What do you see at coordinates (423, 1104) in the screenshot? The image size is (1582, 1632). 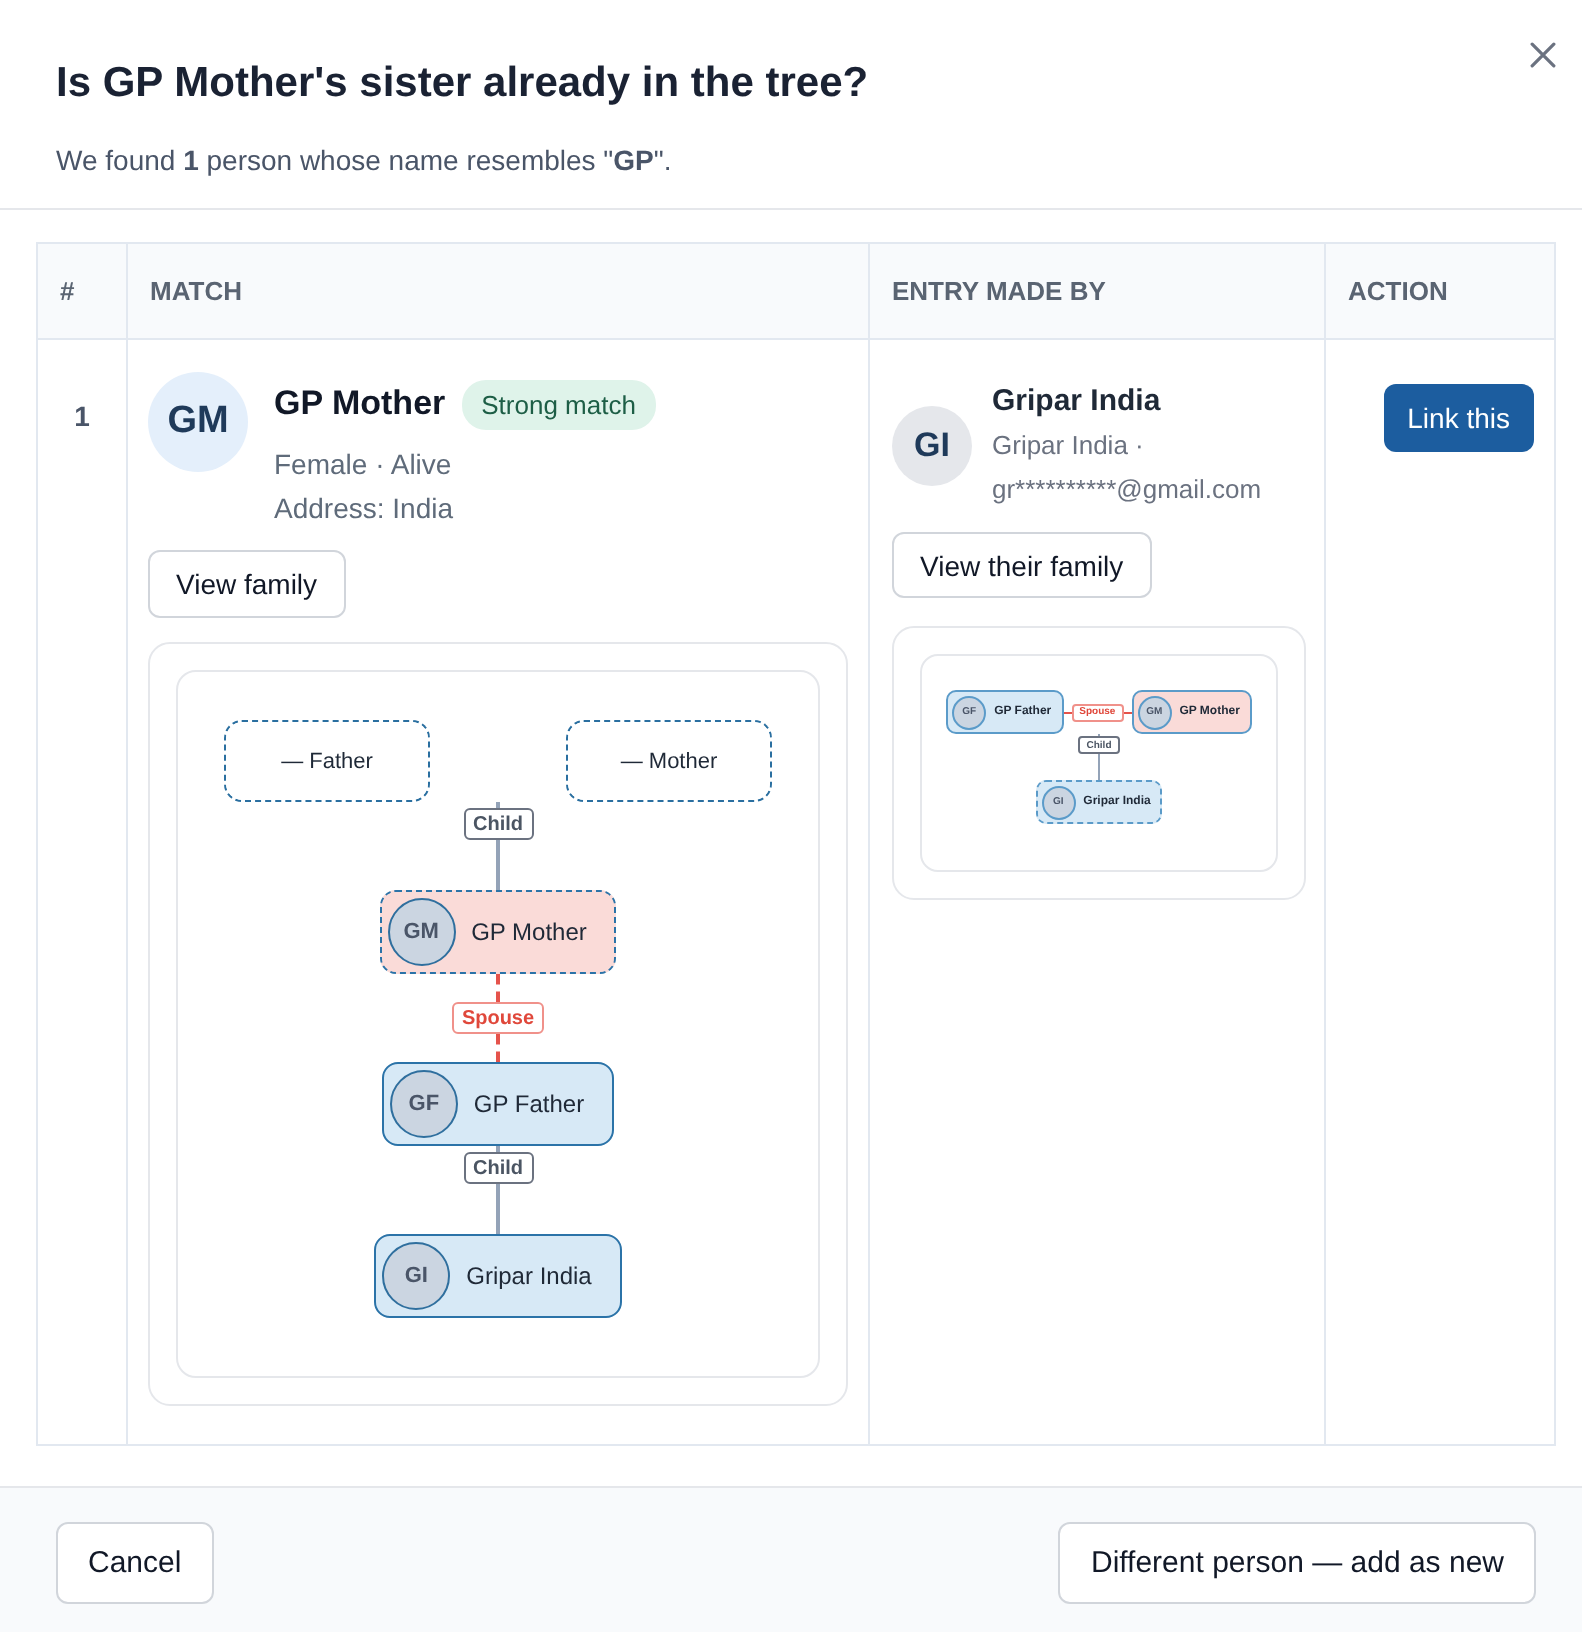 I see `person-avatar: GF` at bounding box center [423, 1104].